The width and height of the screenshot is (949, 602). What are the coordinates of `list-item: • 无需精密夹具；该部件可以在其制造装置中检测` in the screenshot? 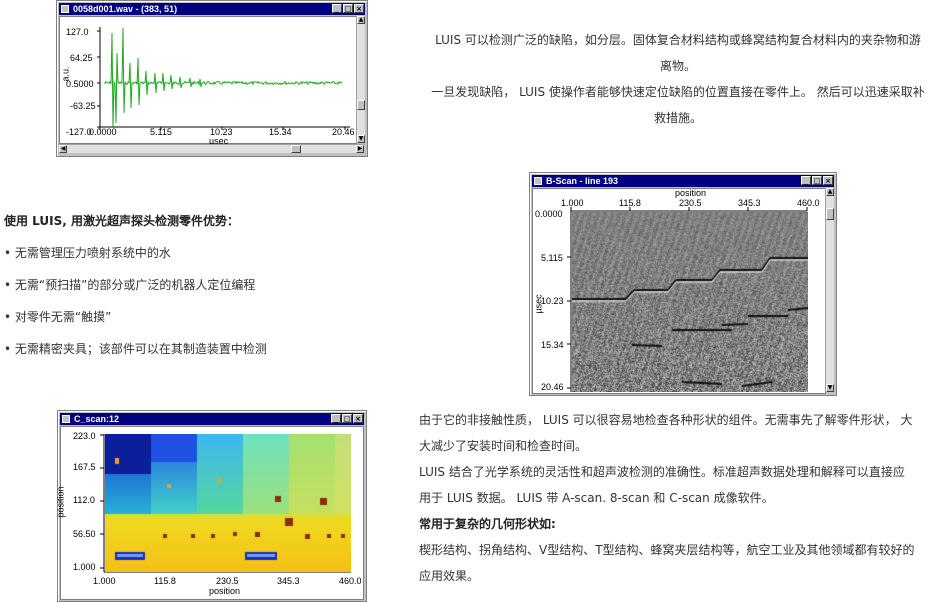 It's located at (135, 349).